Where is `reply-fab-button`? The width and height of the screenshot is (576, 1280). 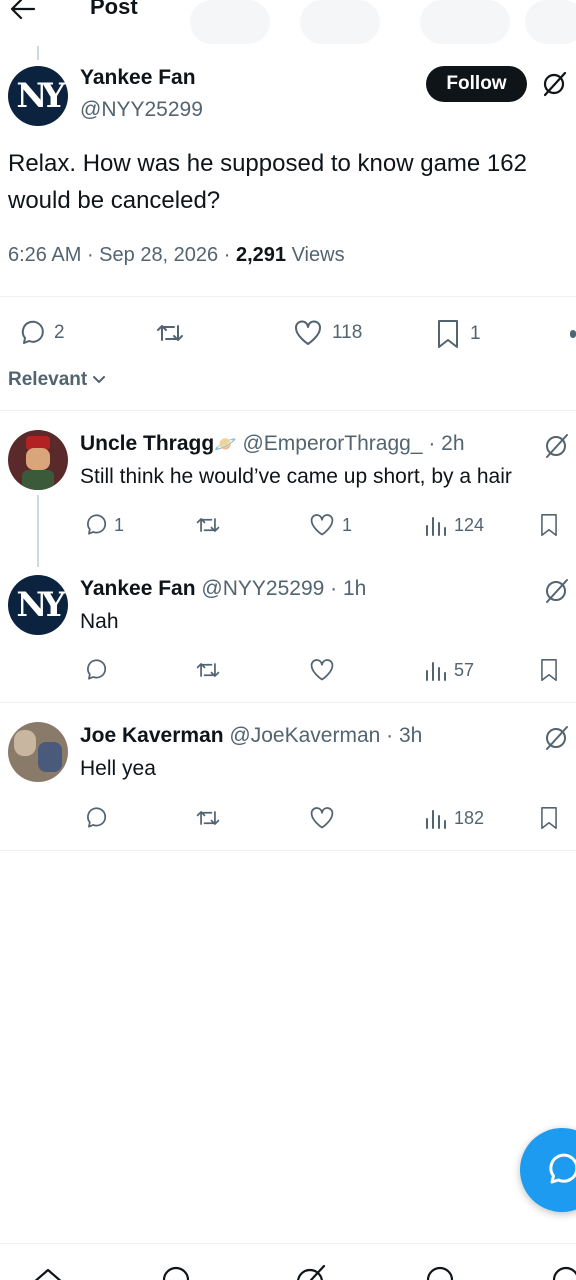 reply-fab-button is located at coordinates (548, 1170).